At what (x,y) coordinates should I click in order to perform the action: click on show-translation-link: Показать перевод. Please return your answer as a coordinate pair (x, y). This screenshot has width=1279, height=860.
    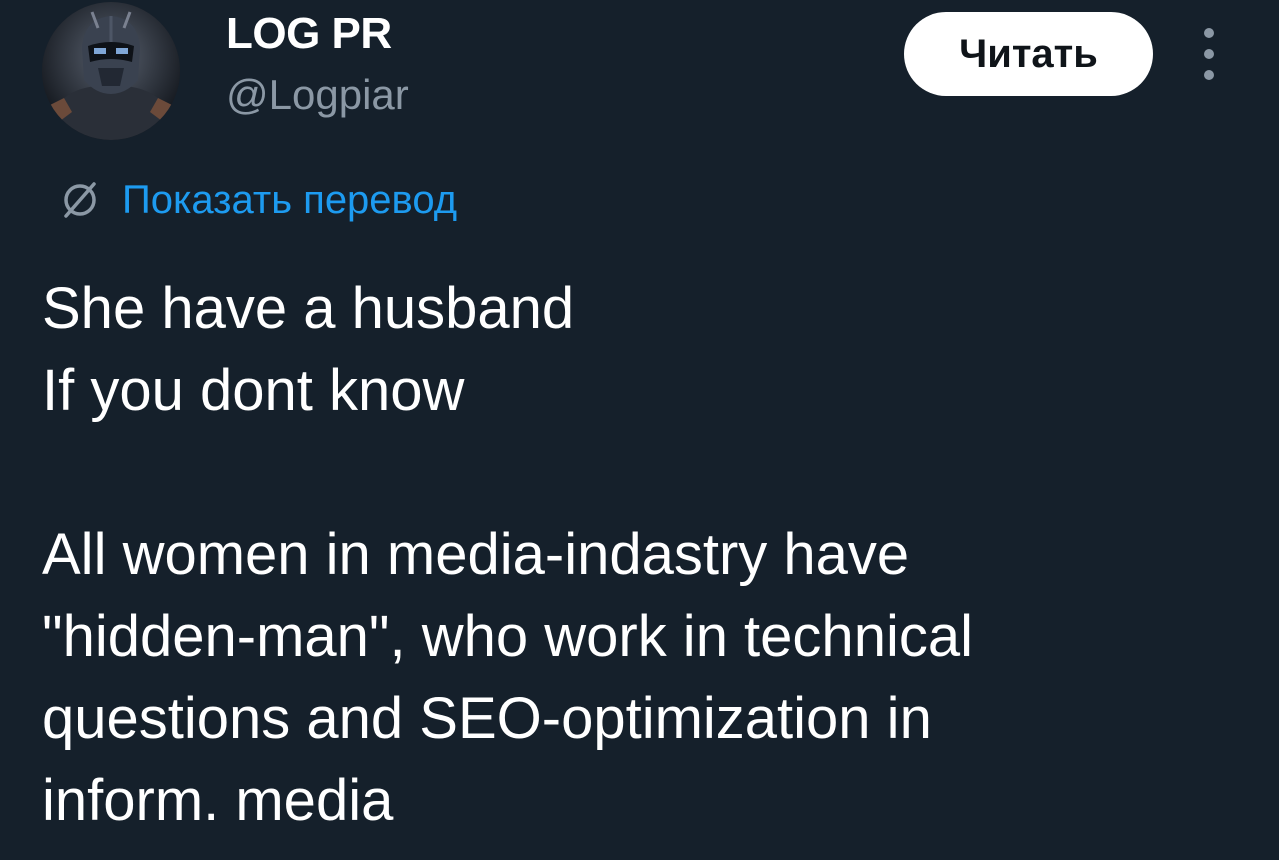
    Looking at the image, I should click on (257, 200).